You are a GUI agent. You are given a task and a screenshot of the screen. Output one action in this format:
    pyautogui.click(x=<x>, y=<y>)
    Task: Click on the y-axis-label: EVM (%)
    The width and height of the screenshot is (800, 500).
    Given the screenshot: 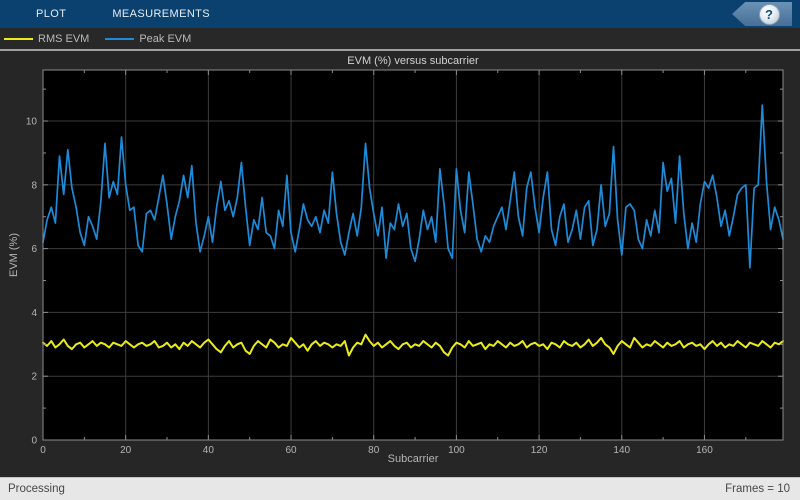 What is the action you would take?
    pyautogui.click(x=14, y=255)
    